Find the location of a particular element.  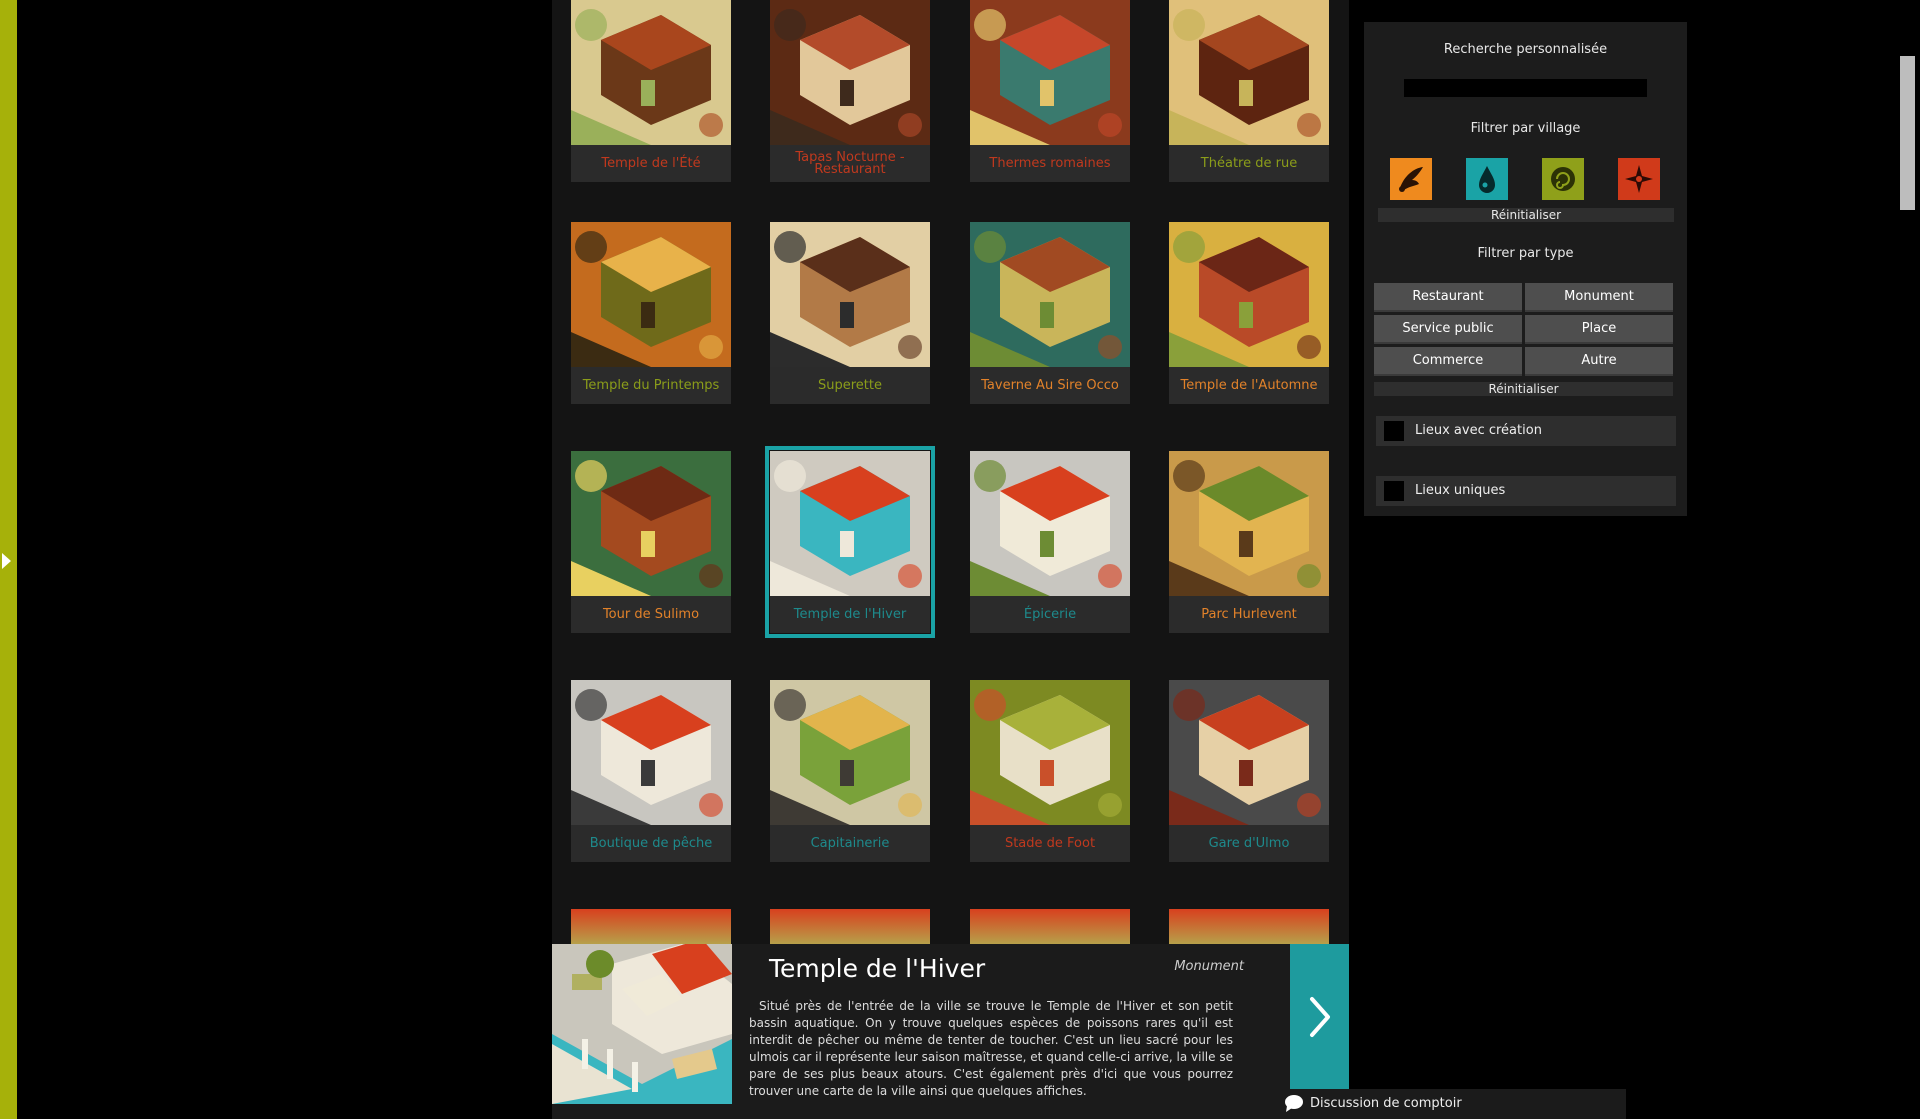

checkbox-label: Lieux uniques is located at coordinates (1460, 490).